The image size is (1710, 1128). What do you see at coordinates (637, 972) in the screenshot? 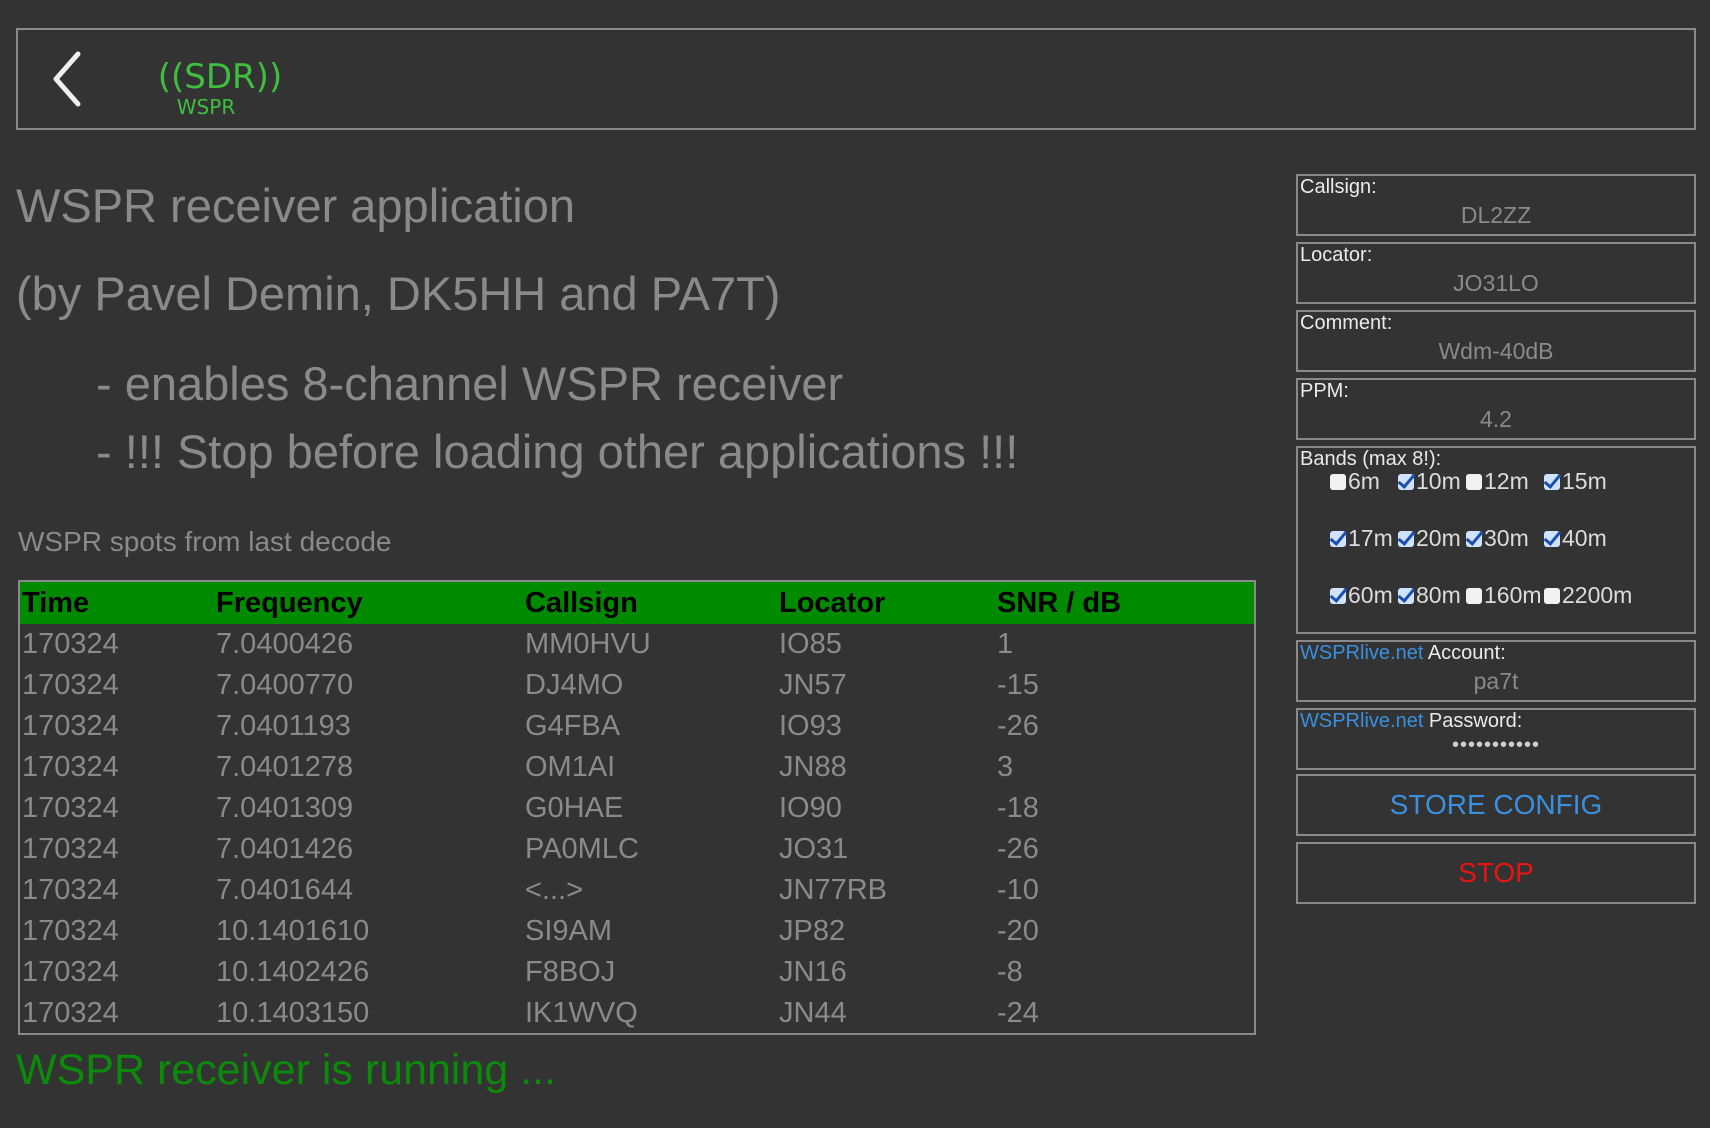
I see `table-row: 170324 10.1402426 F8BOJ JN16 -8` at bounding box center [637, 972].